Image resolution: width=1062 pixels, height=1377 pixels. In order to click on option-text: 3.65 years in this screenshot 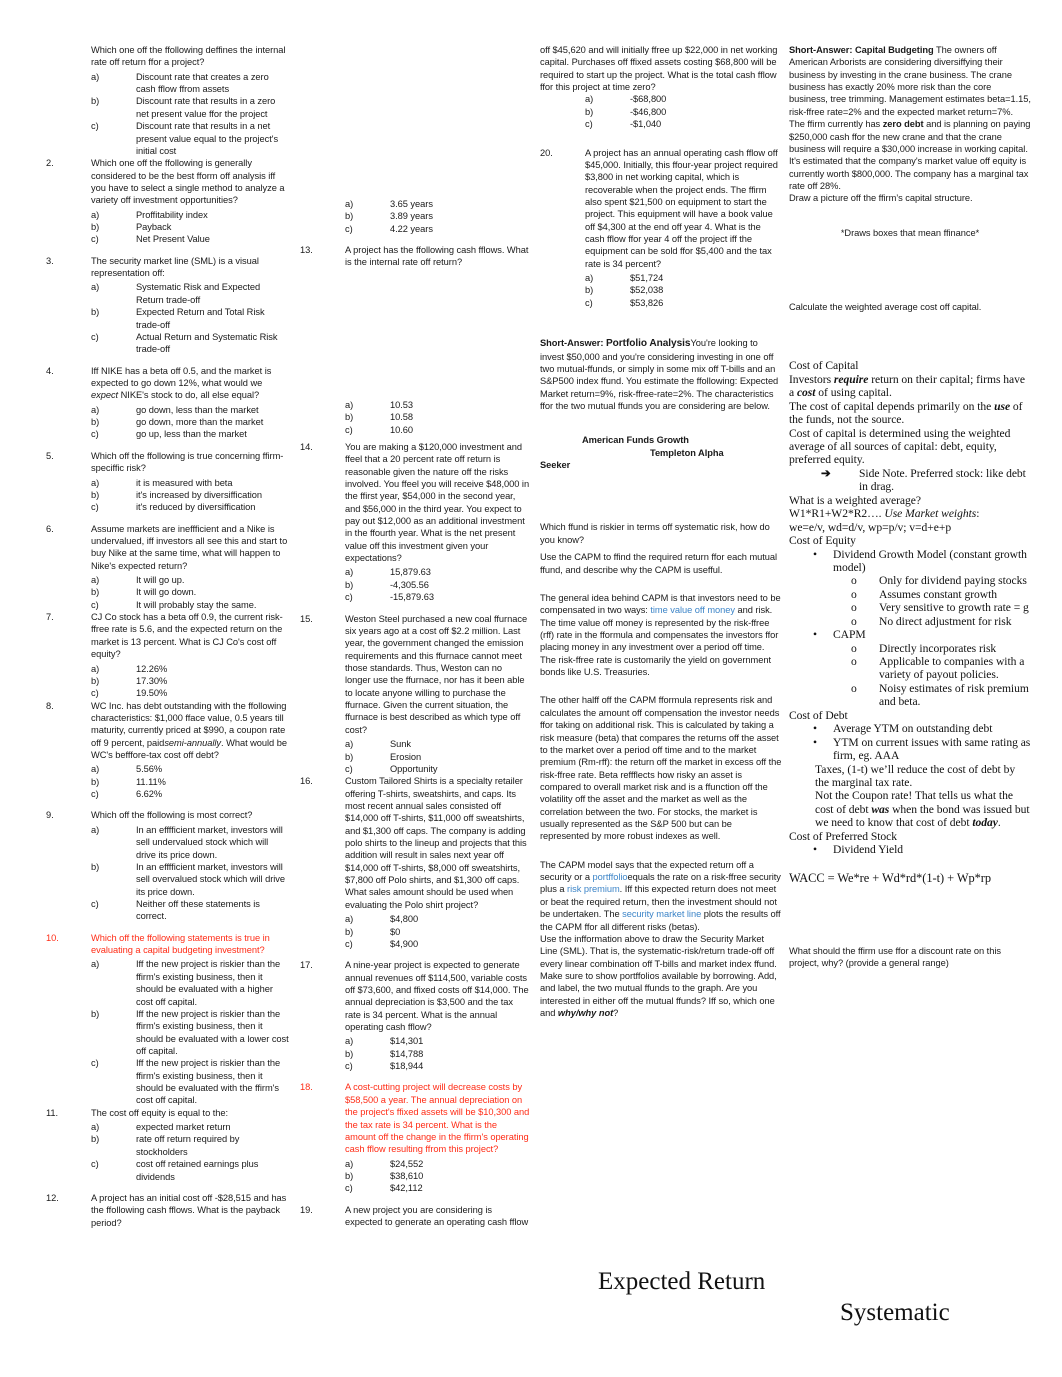, I will do `click(411, 204)`.